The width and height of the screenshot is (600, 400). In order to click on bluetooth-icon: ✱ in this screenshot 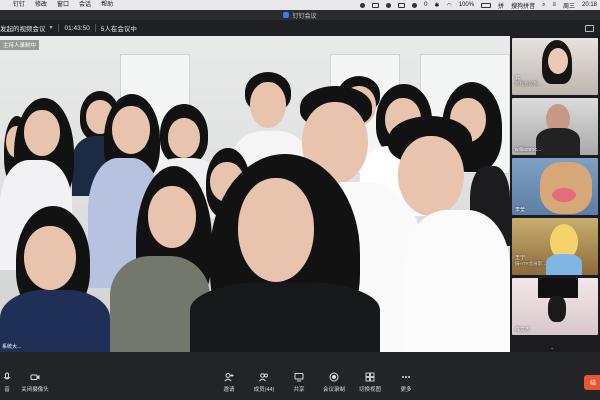, I will do `click(436, 5)`.